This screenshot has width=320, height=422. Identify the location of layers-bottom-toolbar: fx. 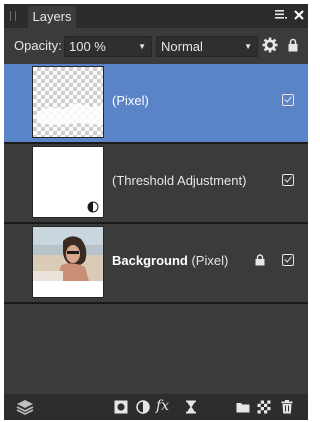
(156, 407).